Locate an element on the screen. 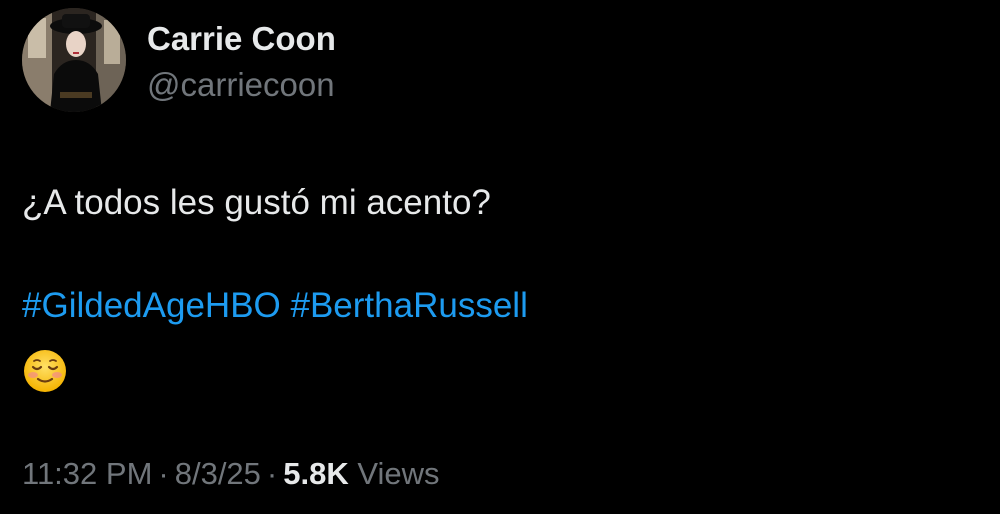 This screenshot has height=514, width=1000. tweet-date: 8/3/25 is located at coordinates (218, 473).